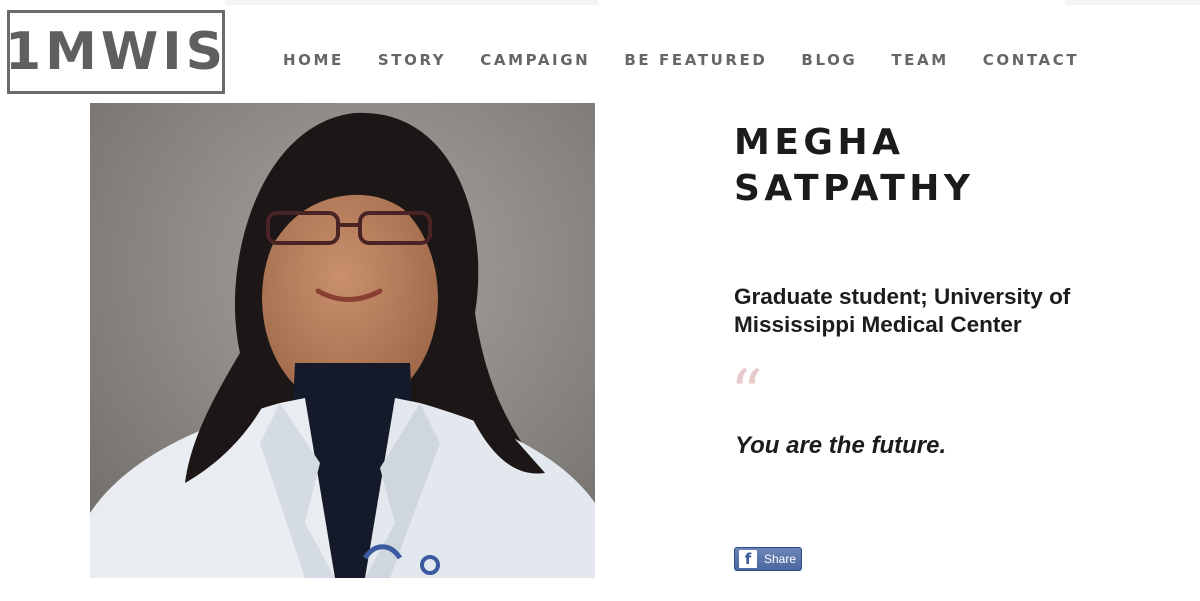 This screenshot has width=1200, height=601. I want to click on site-logo-link: 1MWIS, so click(116, 52).